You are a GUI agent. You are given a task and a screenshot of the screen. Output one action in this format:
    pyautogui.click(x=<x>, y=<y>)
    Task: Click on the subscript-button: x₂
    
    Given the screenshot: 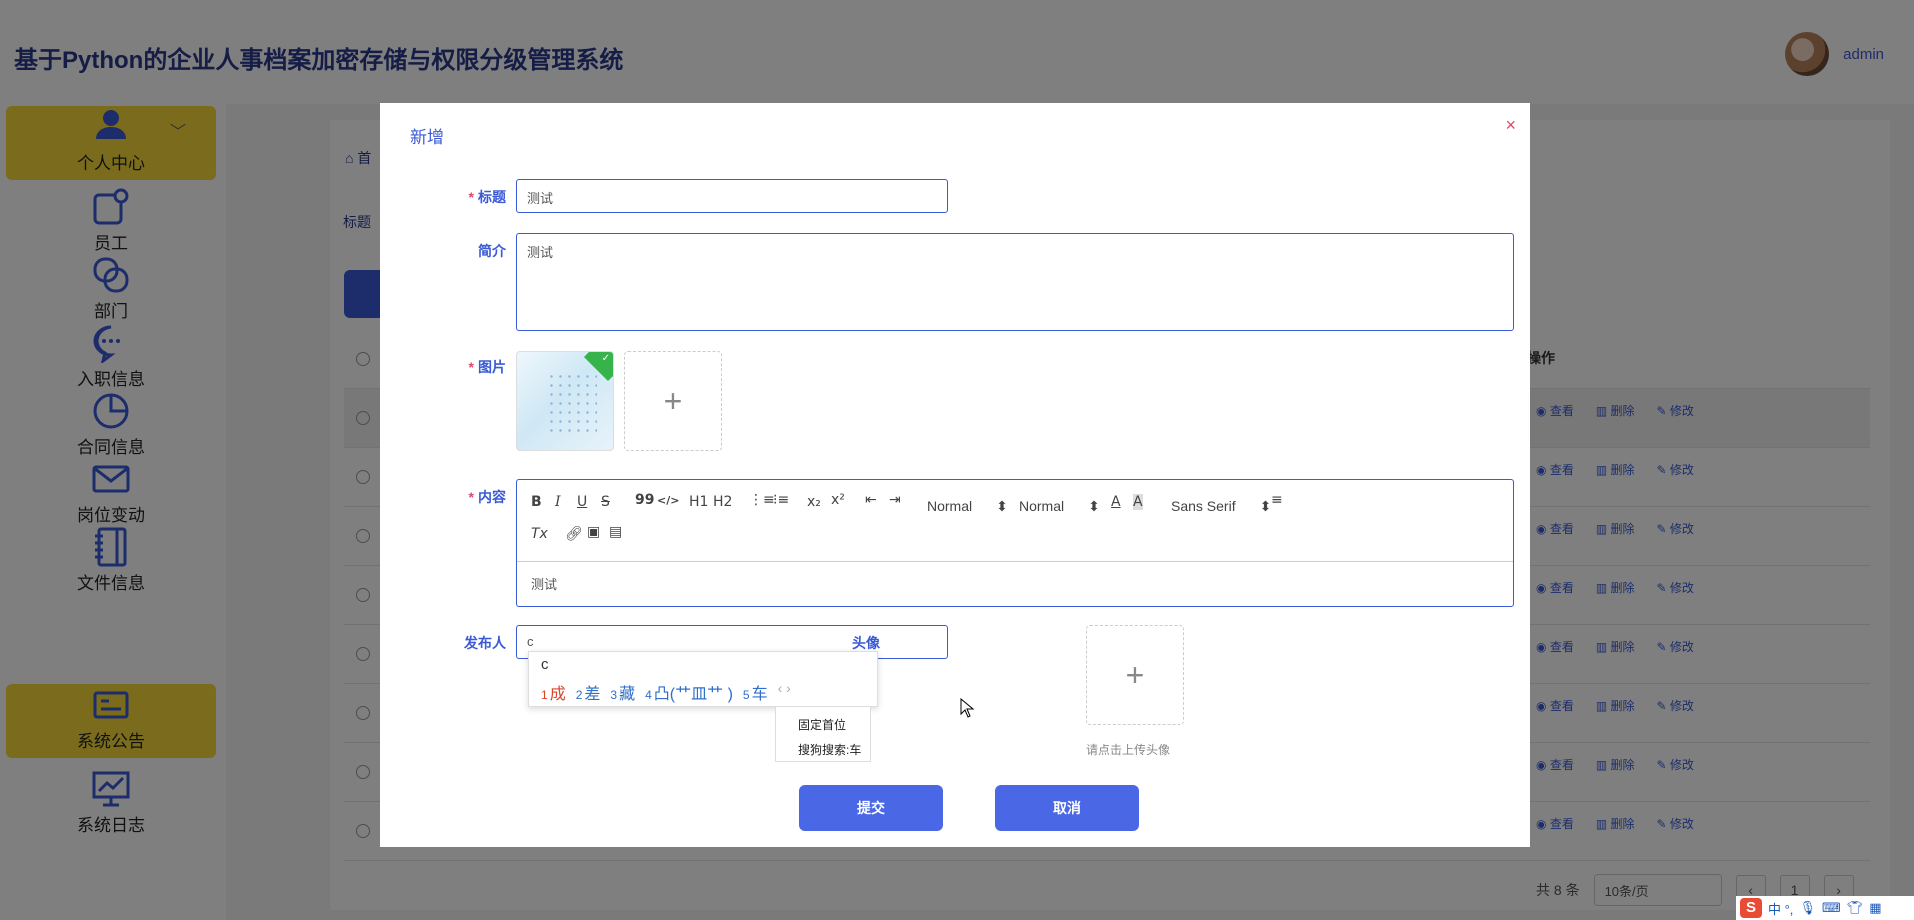 What is the action you would take?
    pyautogui.click(x=814, y=502)
    